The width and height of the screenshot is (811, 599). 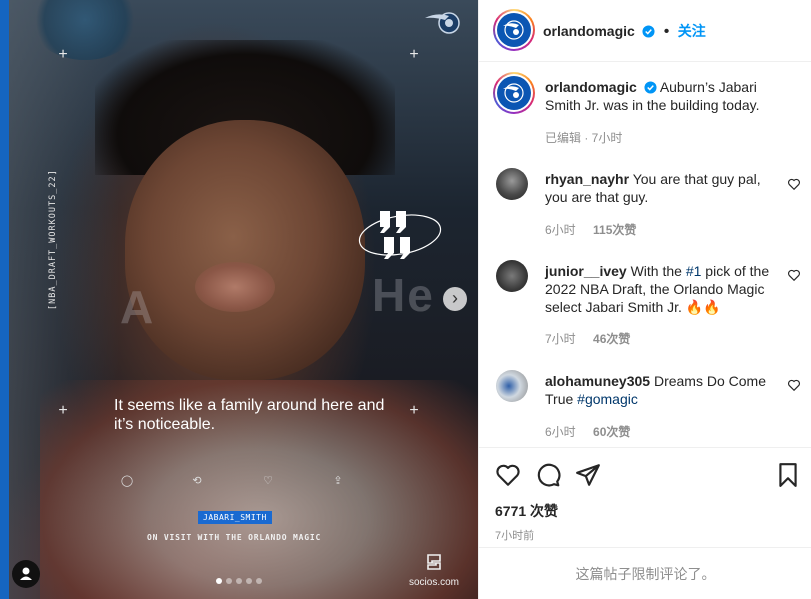 What do you see at coordinates (433, 582) in the screenshot?
I see `sponsor-label: socios.com` at bounding box center [433, 582].